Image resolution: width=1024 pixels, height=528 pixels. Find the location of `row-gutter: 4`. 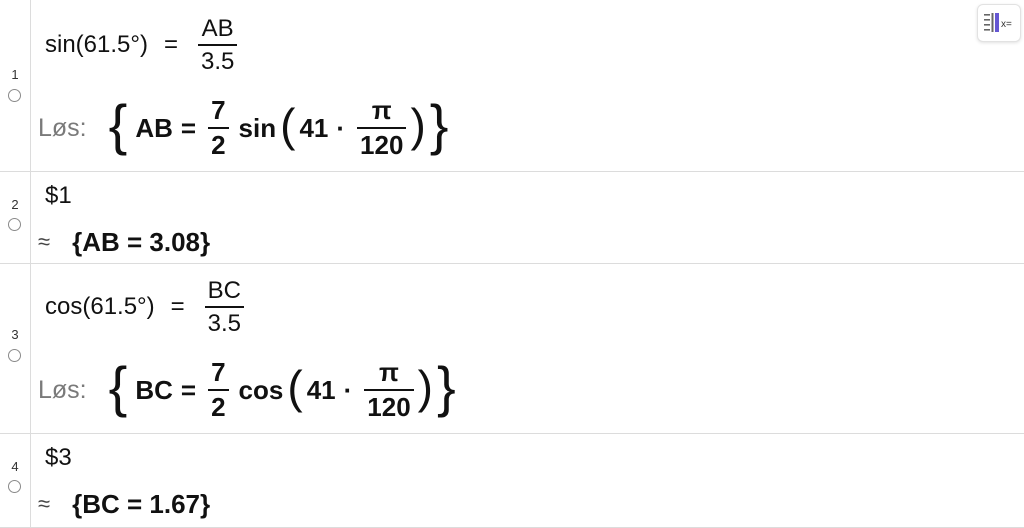

row-gutter: 4 is located at coordinates (15, 480).